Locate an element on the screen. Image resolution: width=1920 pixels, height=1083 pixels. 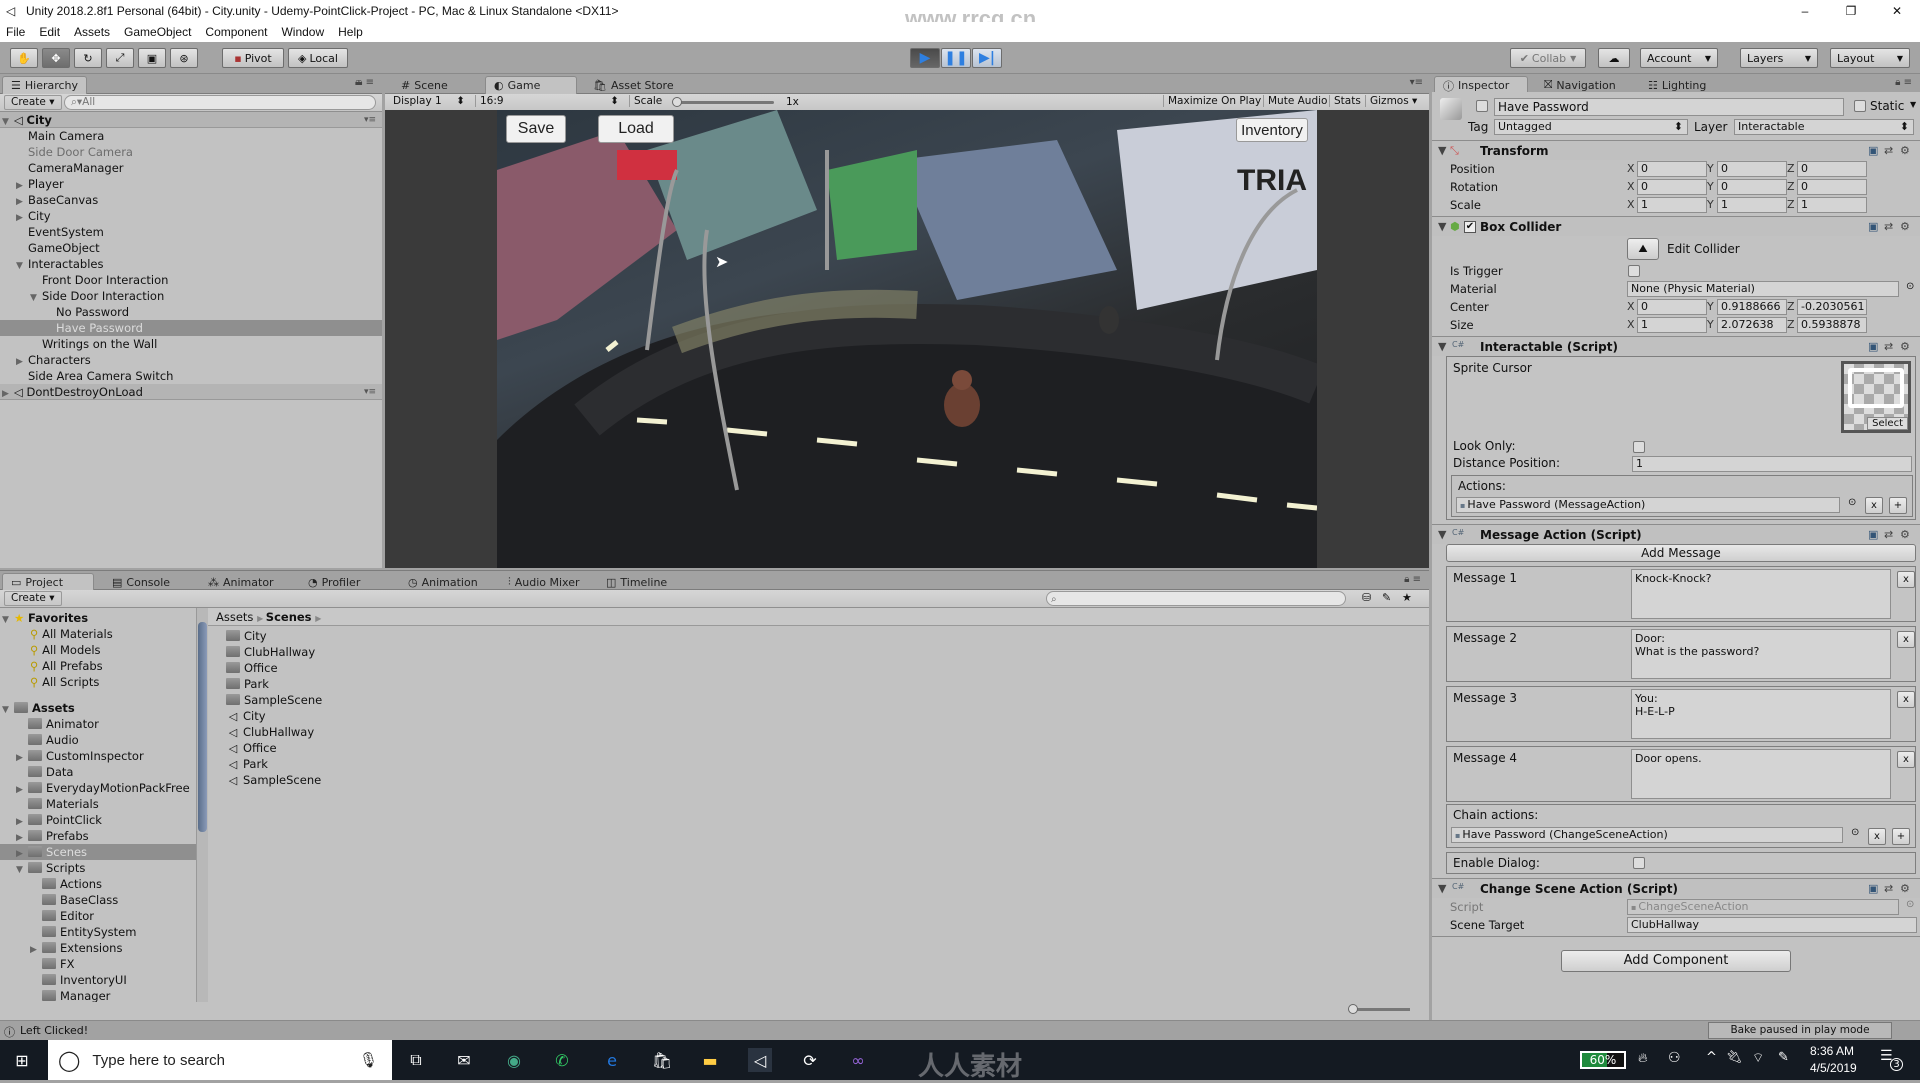
hierarchy-item: ▶ BaseCanvas is located at coordinates (191, 200).